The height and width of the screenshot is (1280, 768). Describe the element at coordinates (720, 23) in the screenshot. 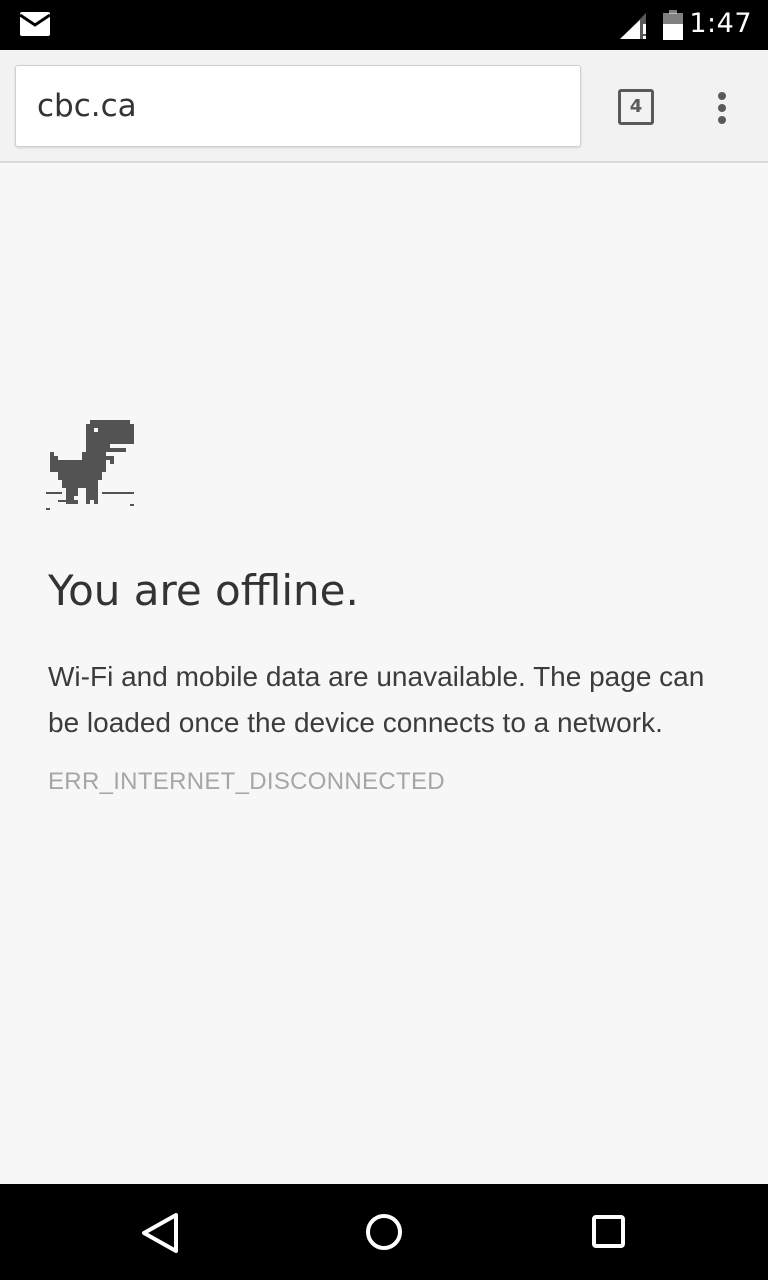

I see `status-time: 1:47` at that location.